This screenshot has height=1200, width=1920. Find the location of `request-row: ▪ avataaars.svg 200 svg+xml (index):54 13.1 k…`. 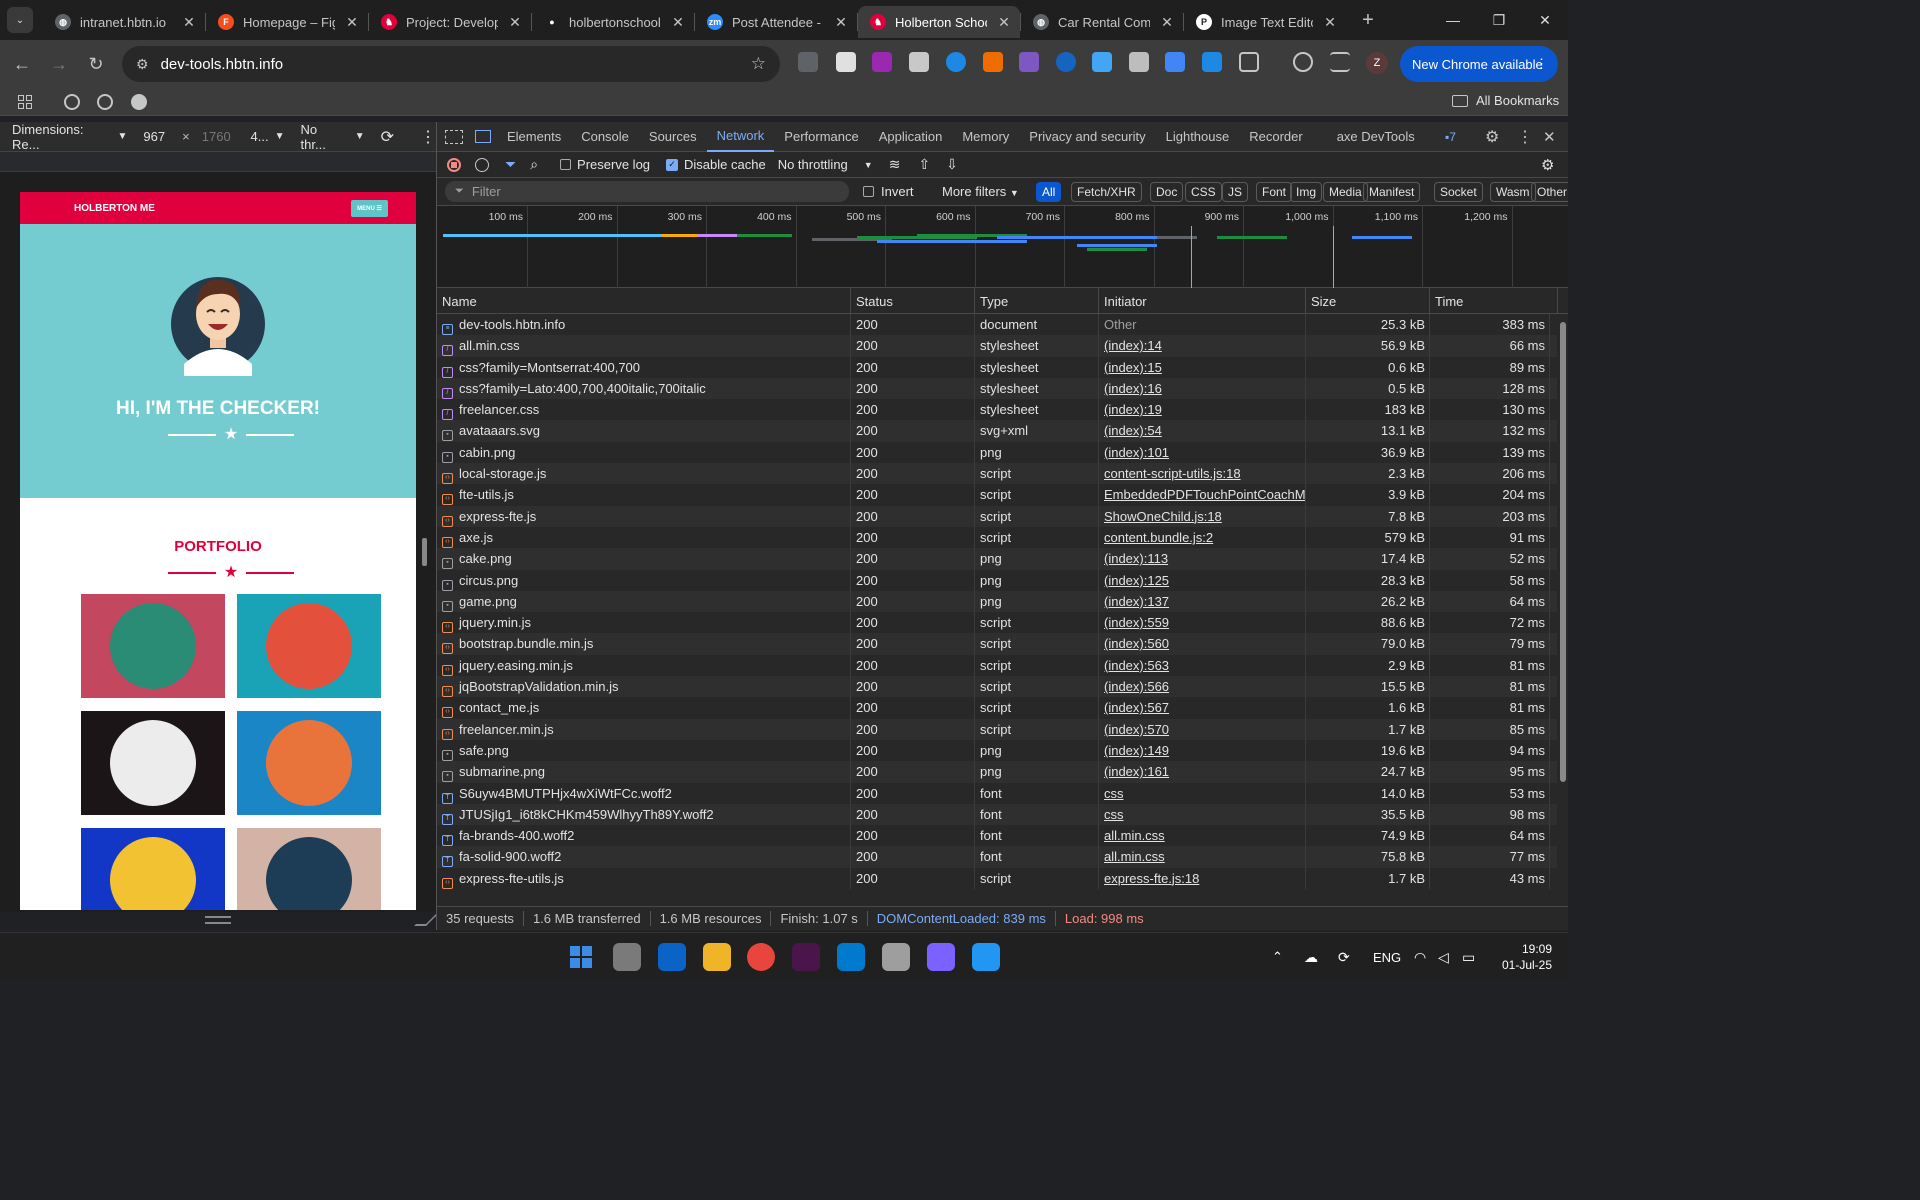

request-row: ▪ avataaars.svg 200 svg+xml (index):54 13.1 k… is located at coordinates (997, 431).